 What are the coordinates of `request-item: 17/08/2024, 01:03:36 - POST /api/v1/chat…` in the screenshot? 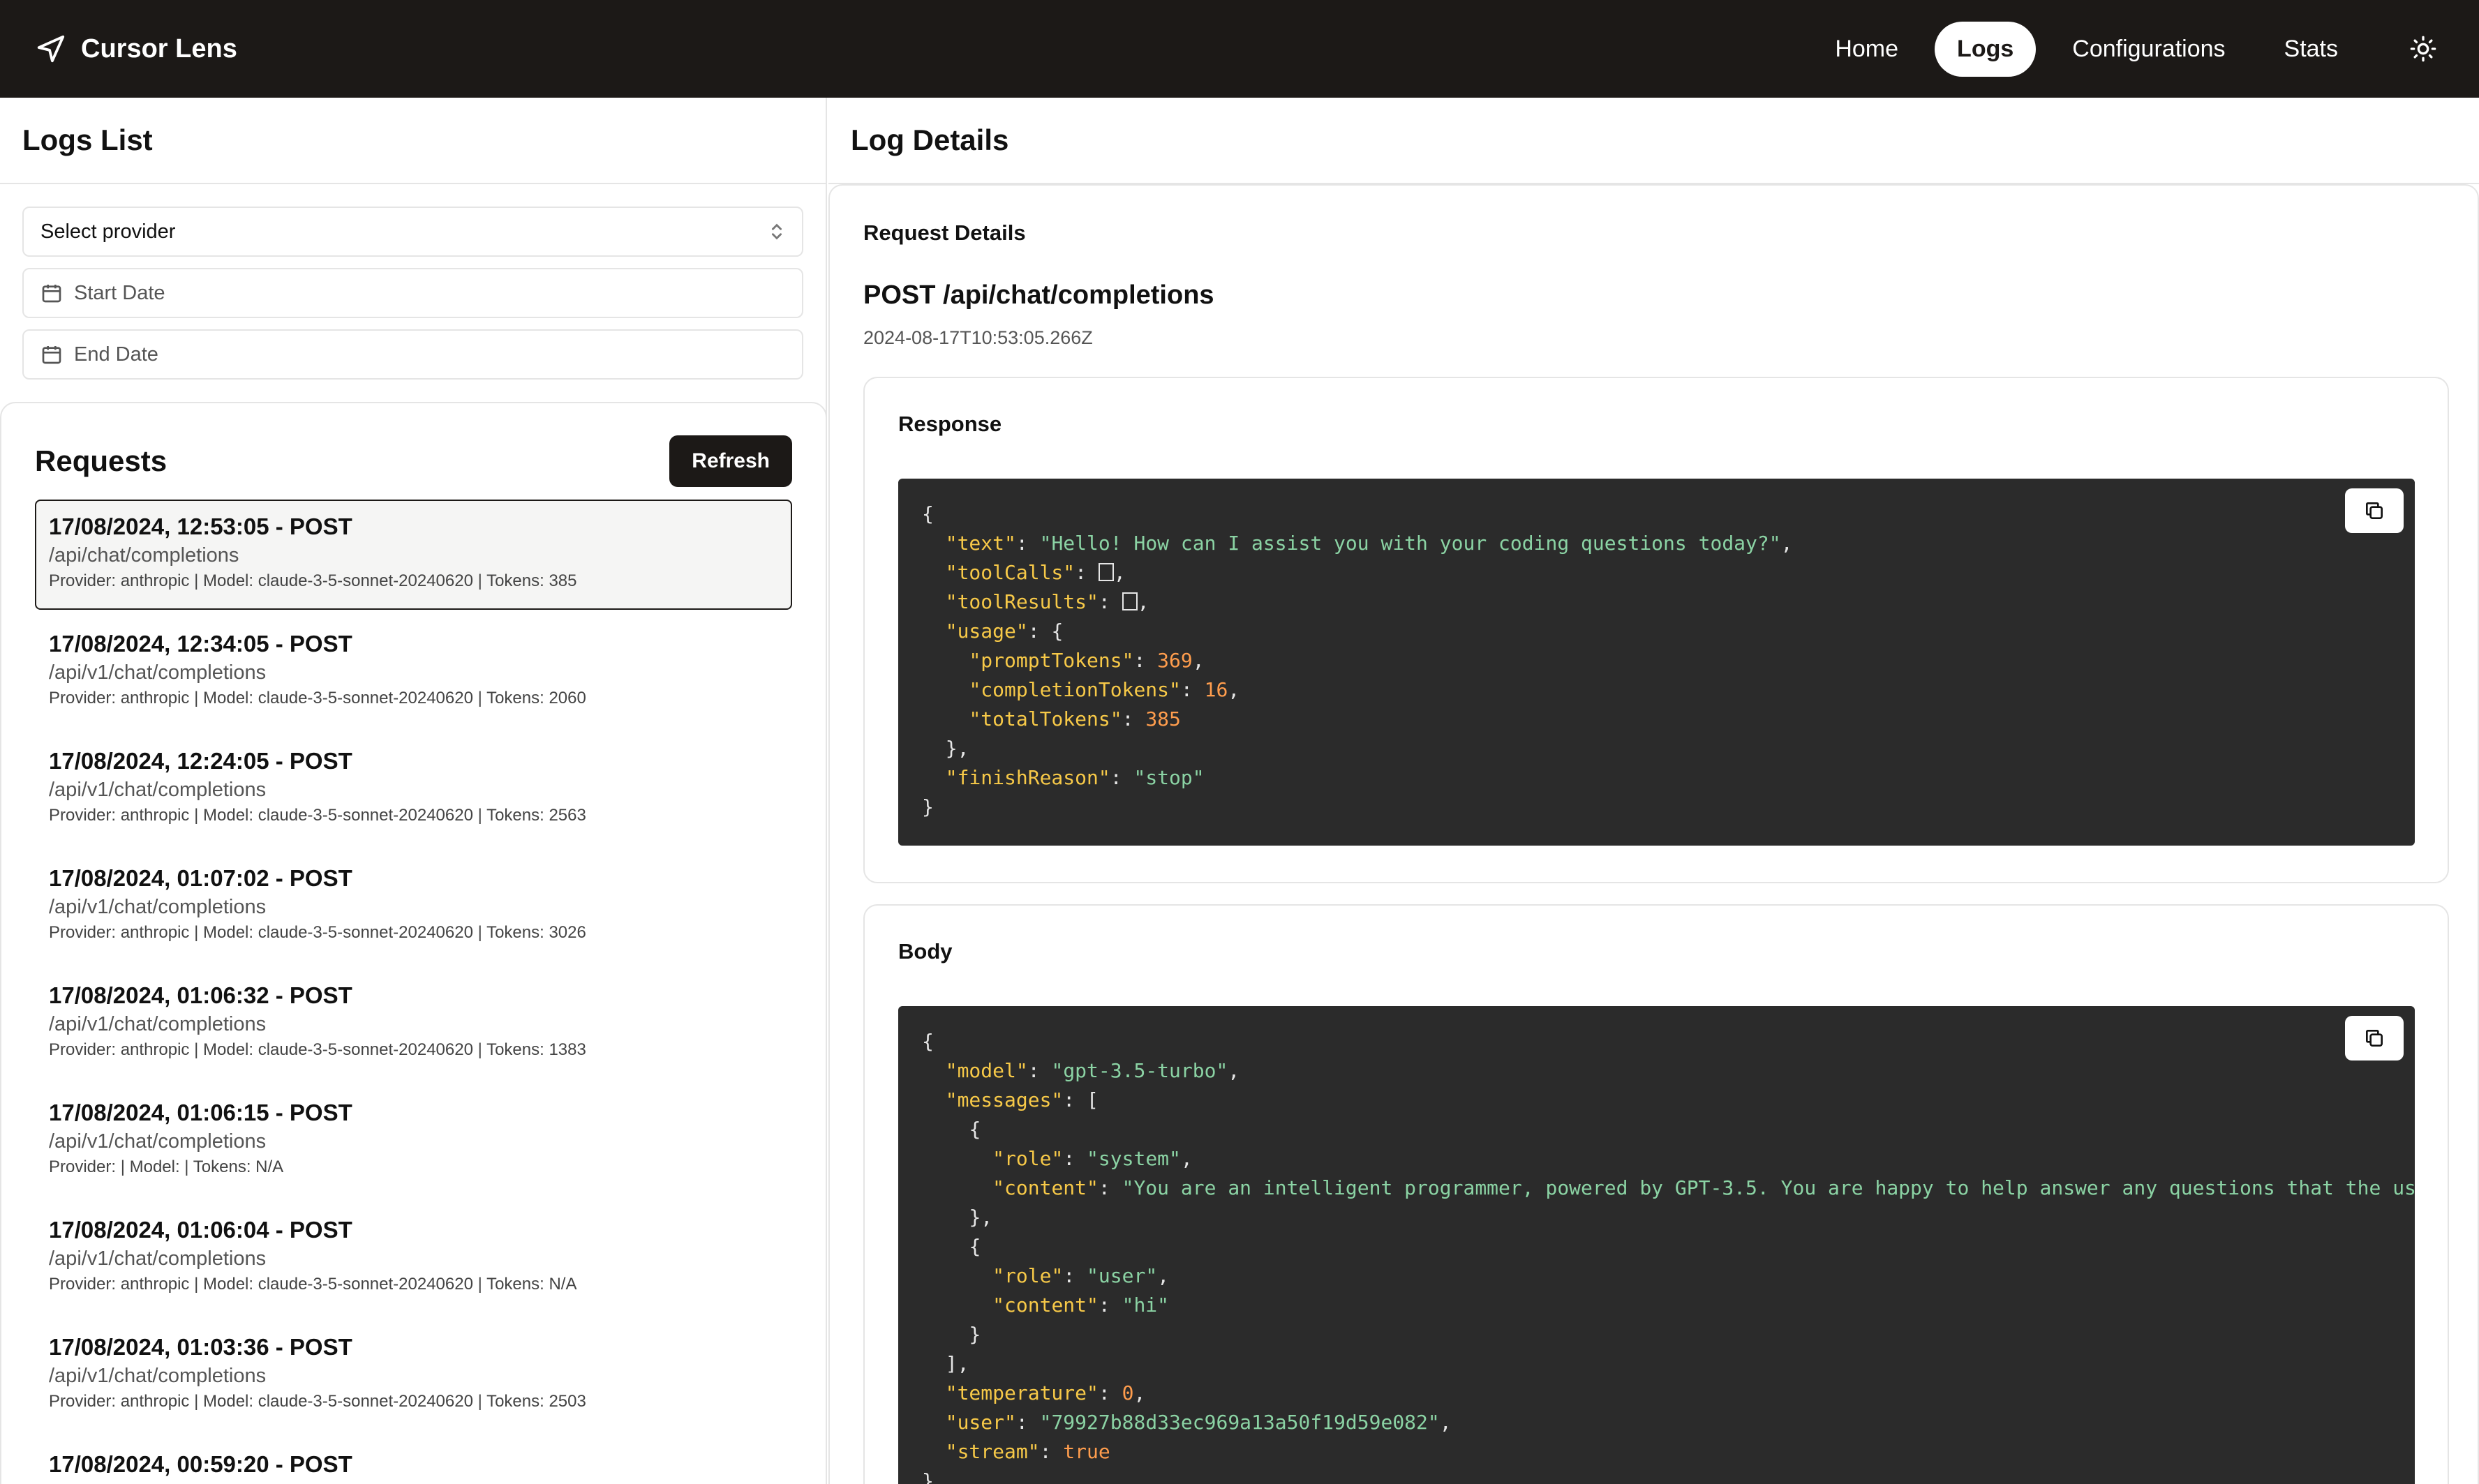 It's located at (413, 1375).